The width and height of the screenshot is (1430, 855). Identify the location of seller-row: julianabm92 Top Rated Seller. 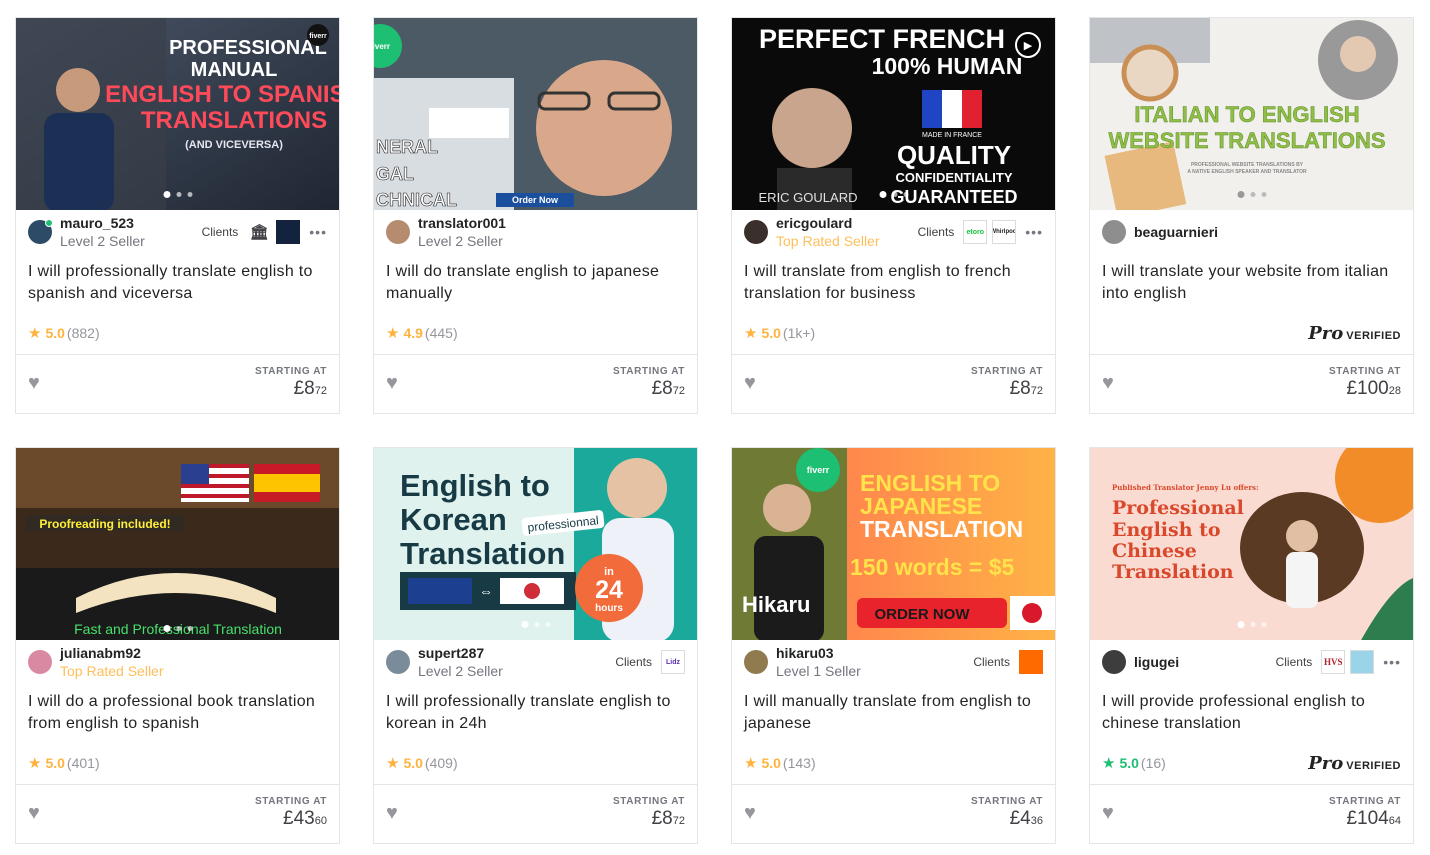
(177, 662).